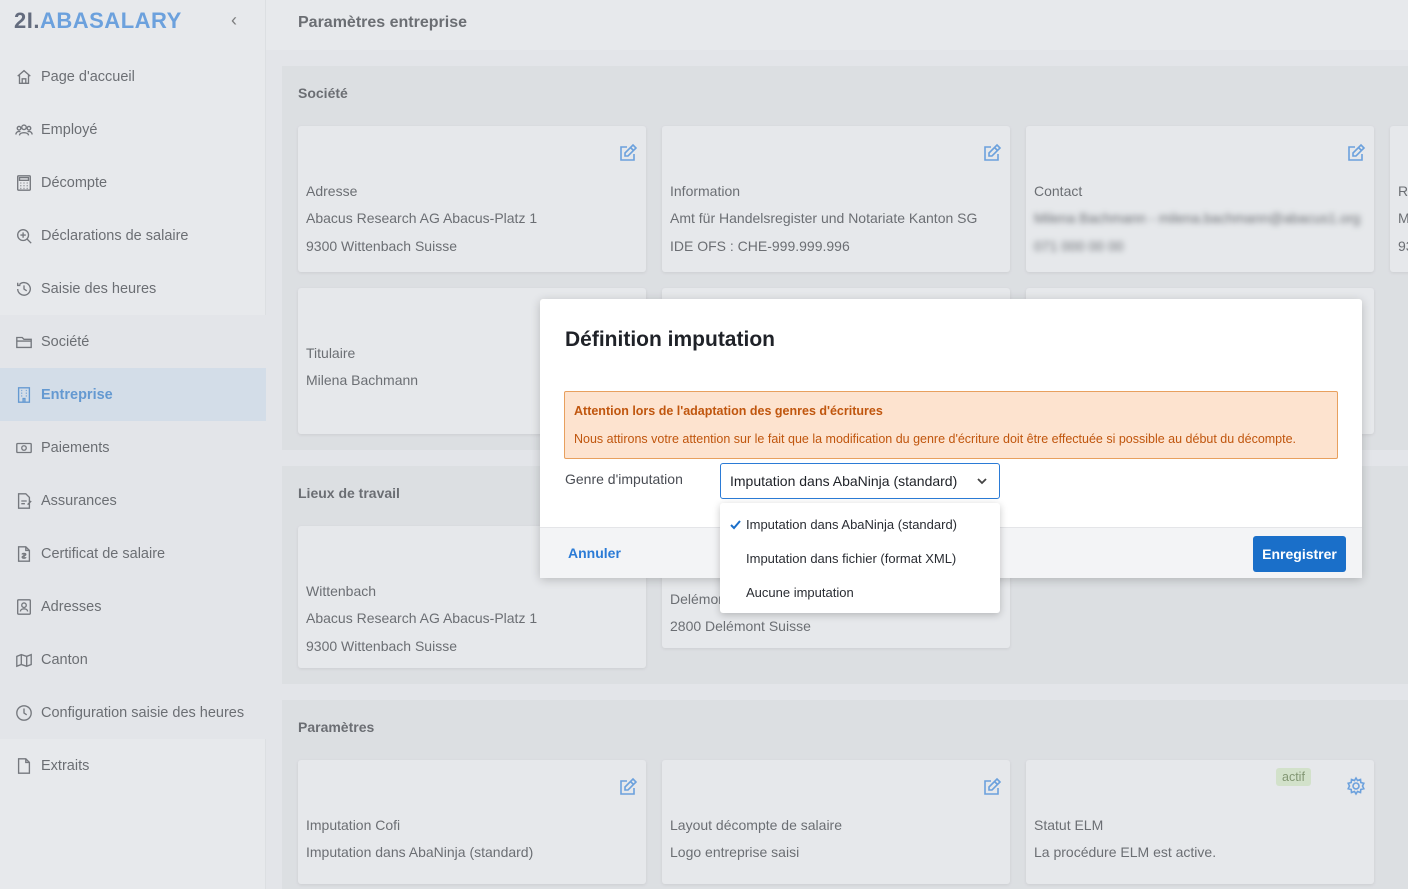 Image resolution: width=1408 pixels, height=889 pixels. I want to click on genre-imputation-select: Imputation dans AbaNinja (standard), so click(860, 481).